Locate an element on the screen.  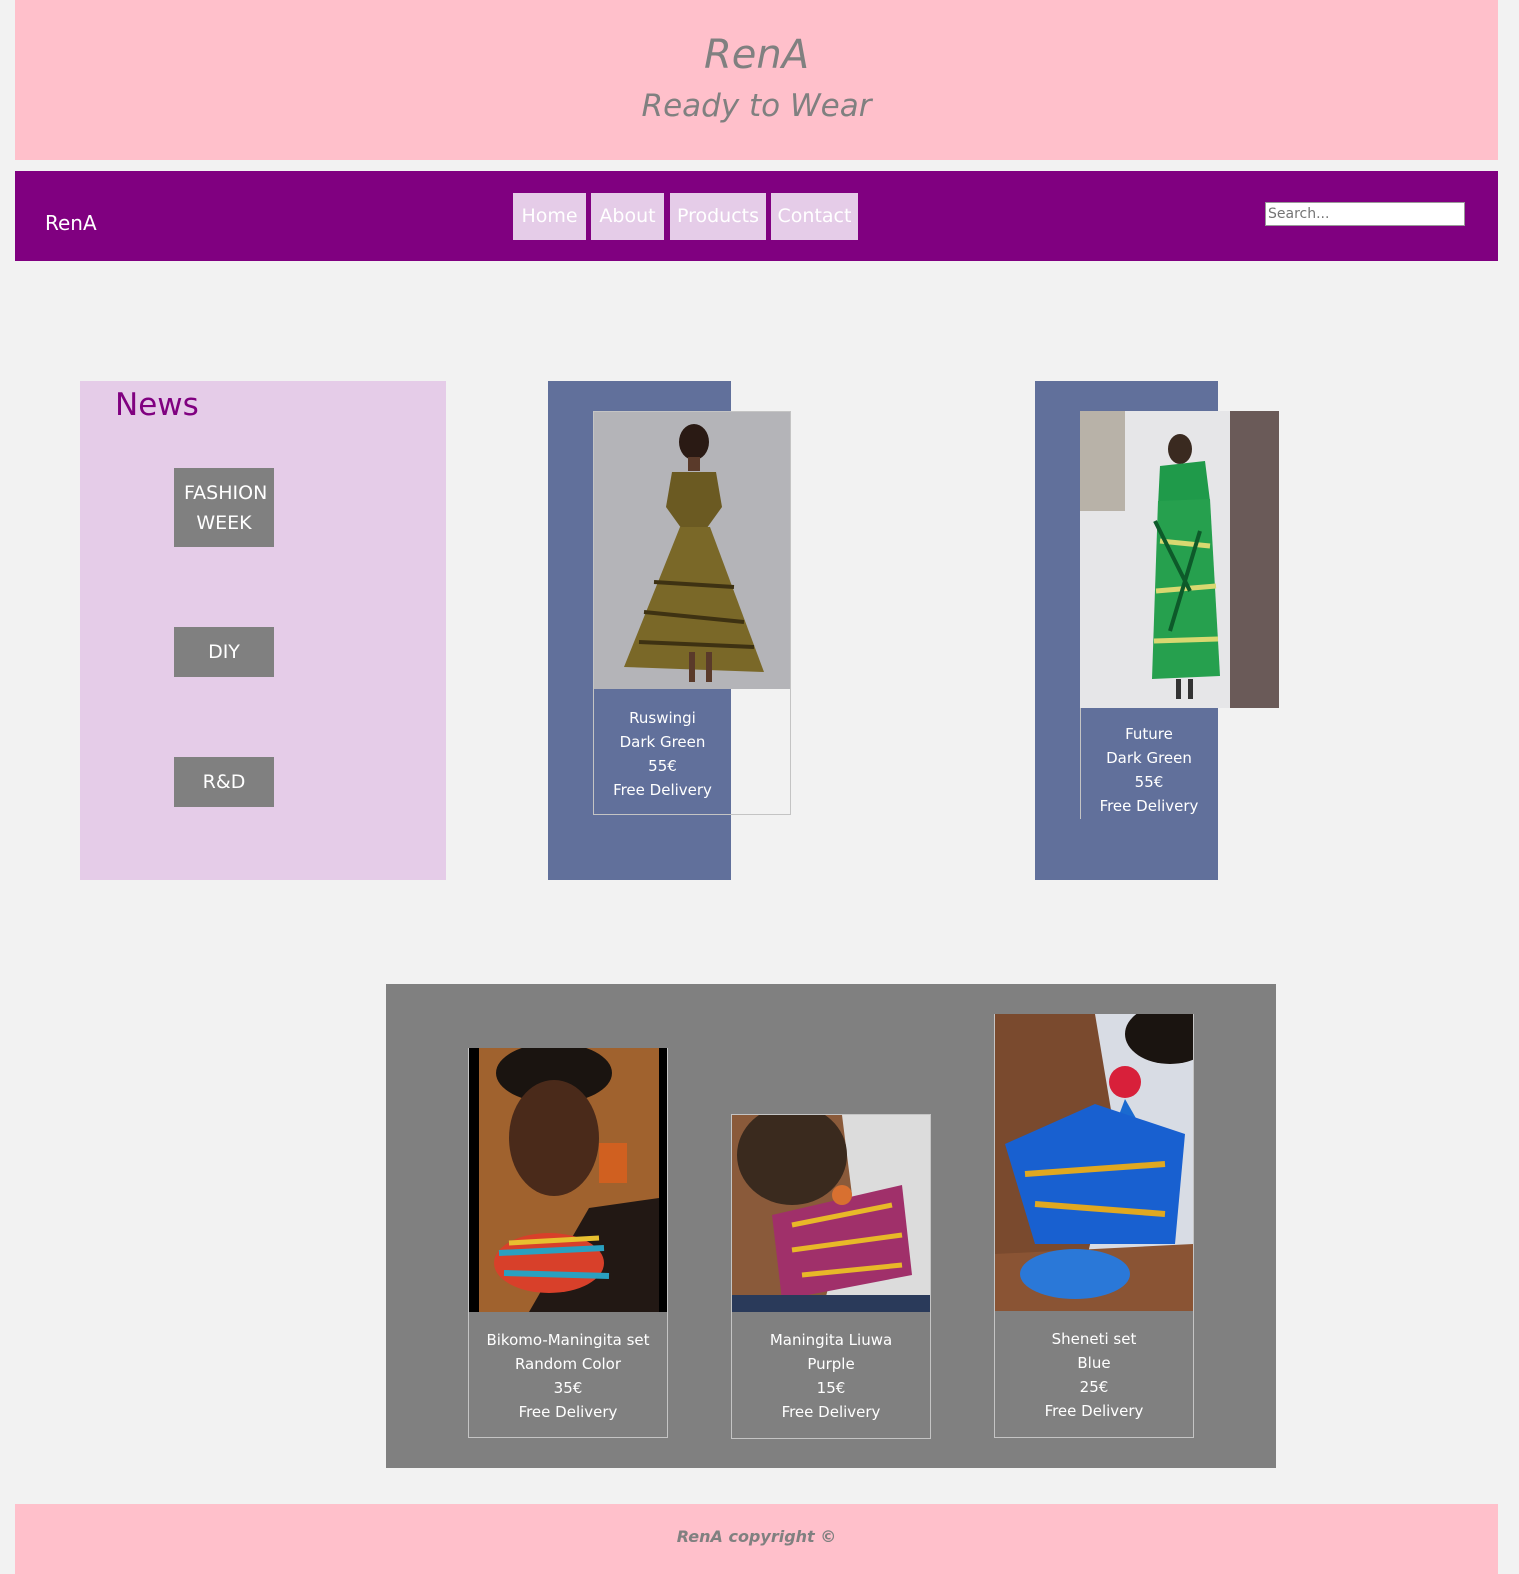
accessory-card-maningita: Maningita Liuwa Purple 15€ Free Delivery is located at coordinates (831, 1276).